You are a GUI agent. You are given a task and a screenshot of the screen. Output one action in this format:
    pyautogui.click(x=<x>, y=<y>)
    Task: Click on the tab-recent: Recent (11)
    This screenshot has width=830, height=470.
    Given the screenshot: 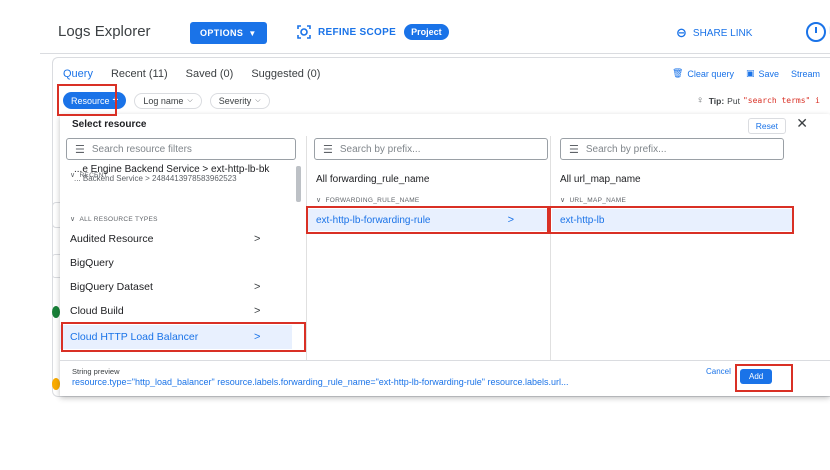 What is the action you would take?
    pyautogui.click(x=139, y=74)
    